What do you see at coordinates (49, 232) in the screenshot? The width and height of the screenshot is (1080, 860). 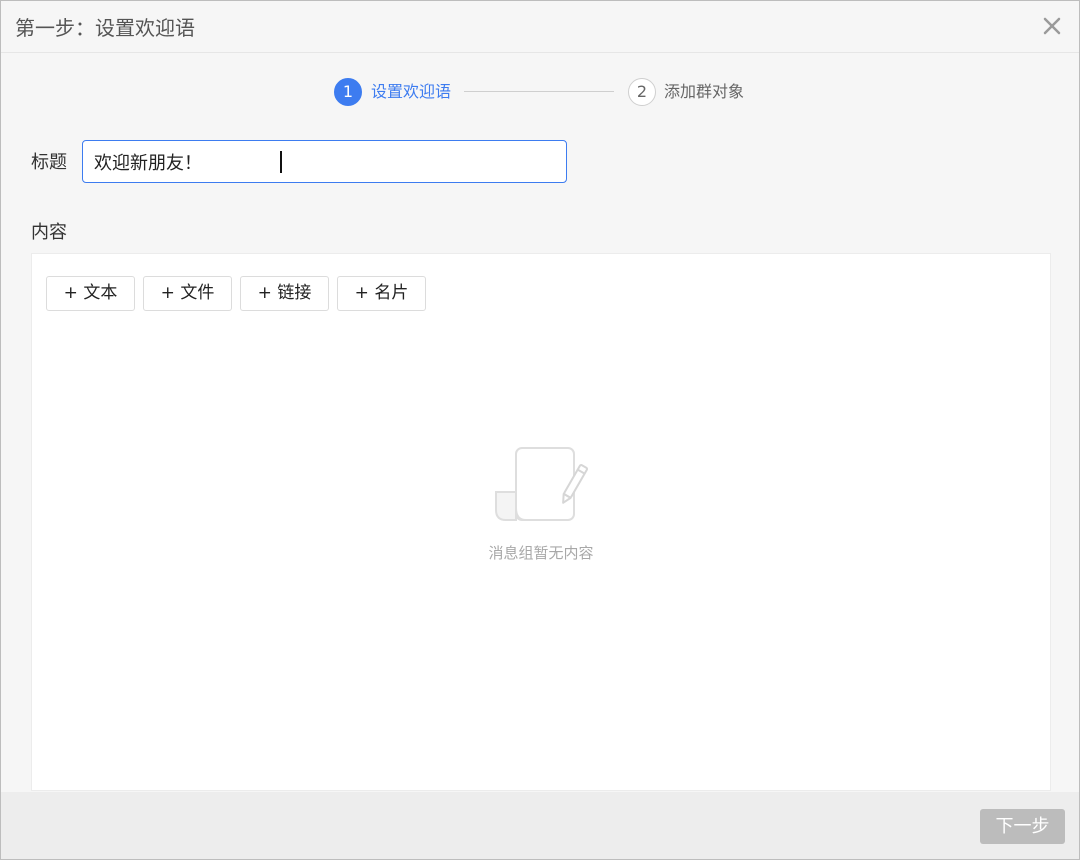 I see `content-field-label: 内容` at bounding box center [49, 232].